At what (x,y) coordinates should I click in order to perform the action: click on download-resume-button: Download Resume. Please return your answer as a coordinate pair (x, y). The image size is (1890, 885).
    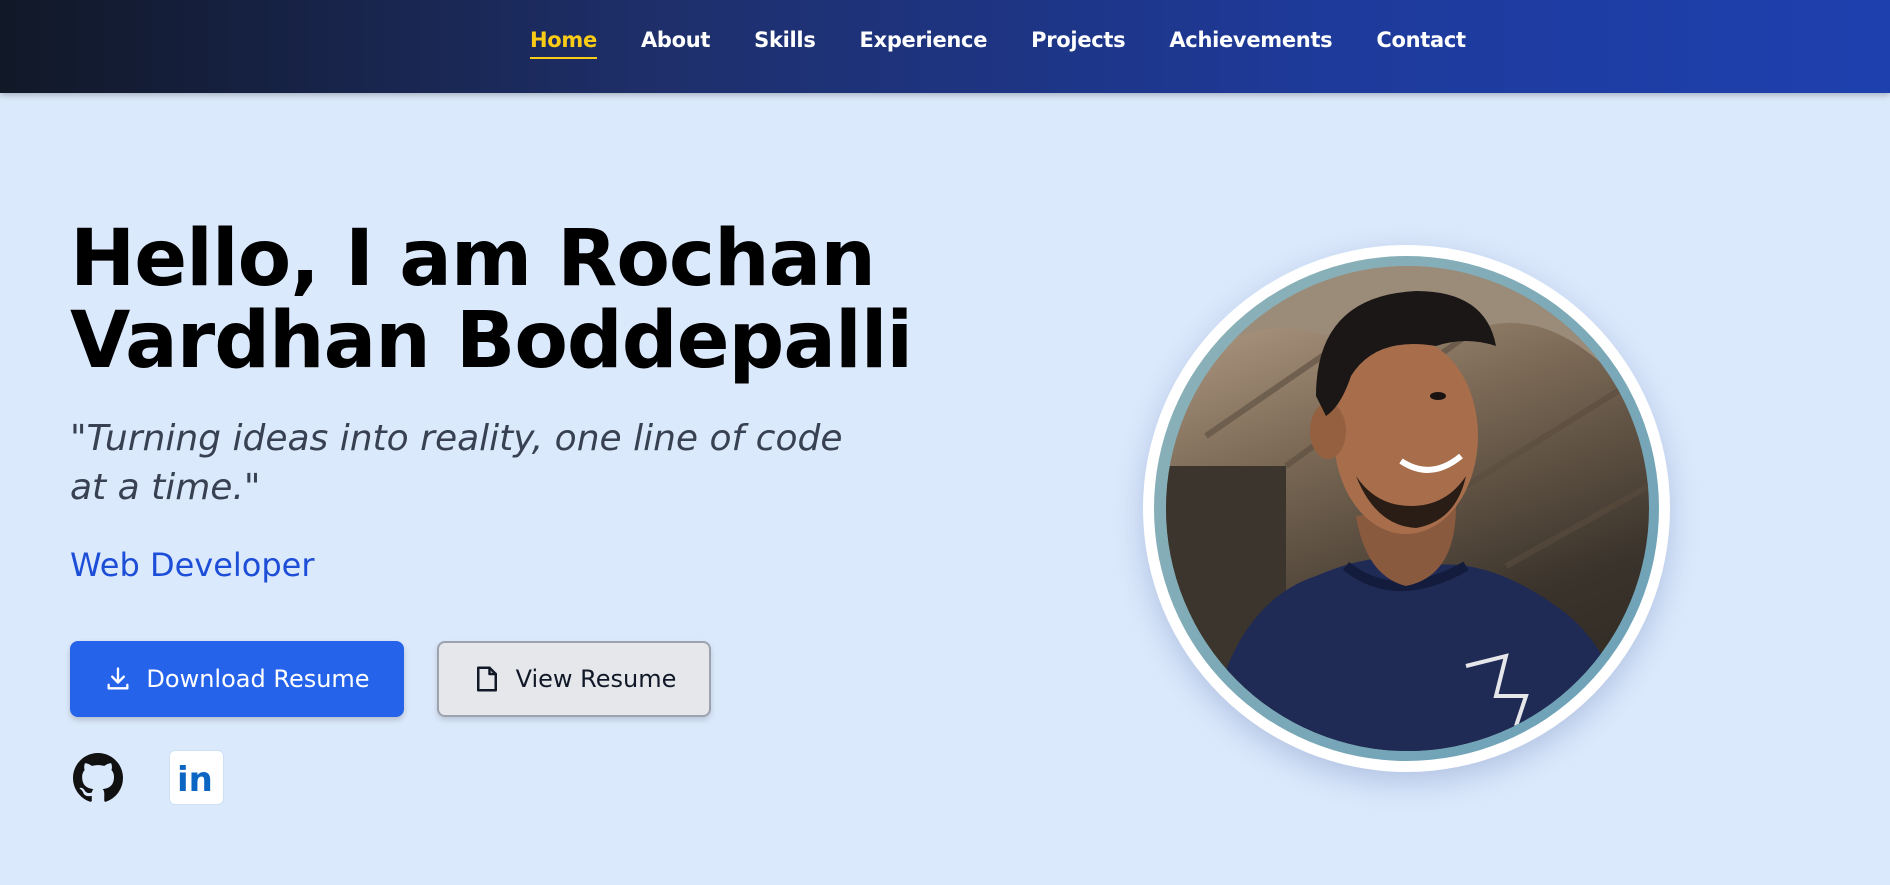
    Looking at the image, I should click on (237, 679).